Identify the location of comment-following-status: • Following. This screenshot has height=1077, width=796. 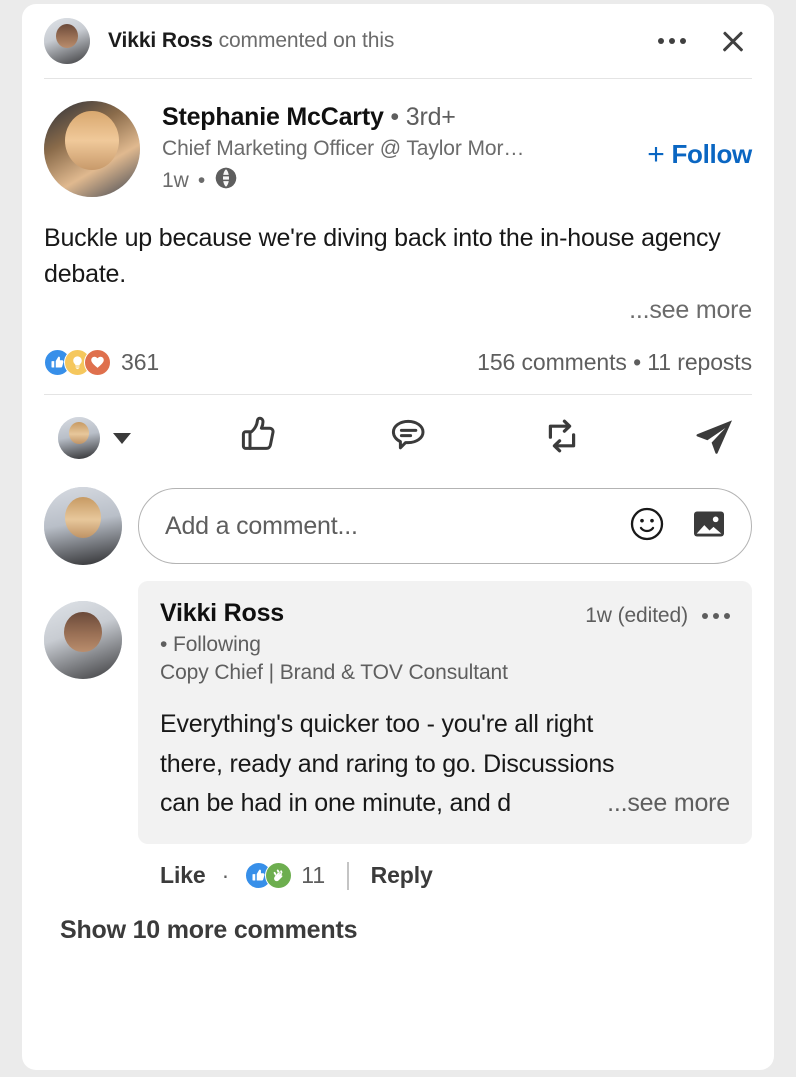
(210, 644).